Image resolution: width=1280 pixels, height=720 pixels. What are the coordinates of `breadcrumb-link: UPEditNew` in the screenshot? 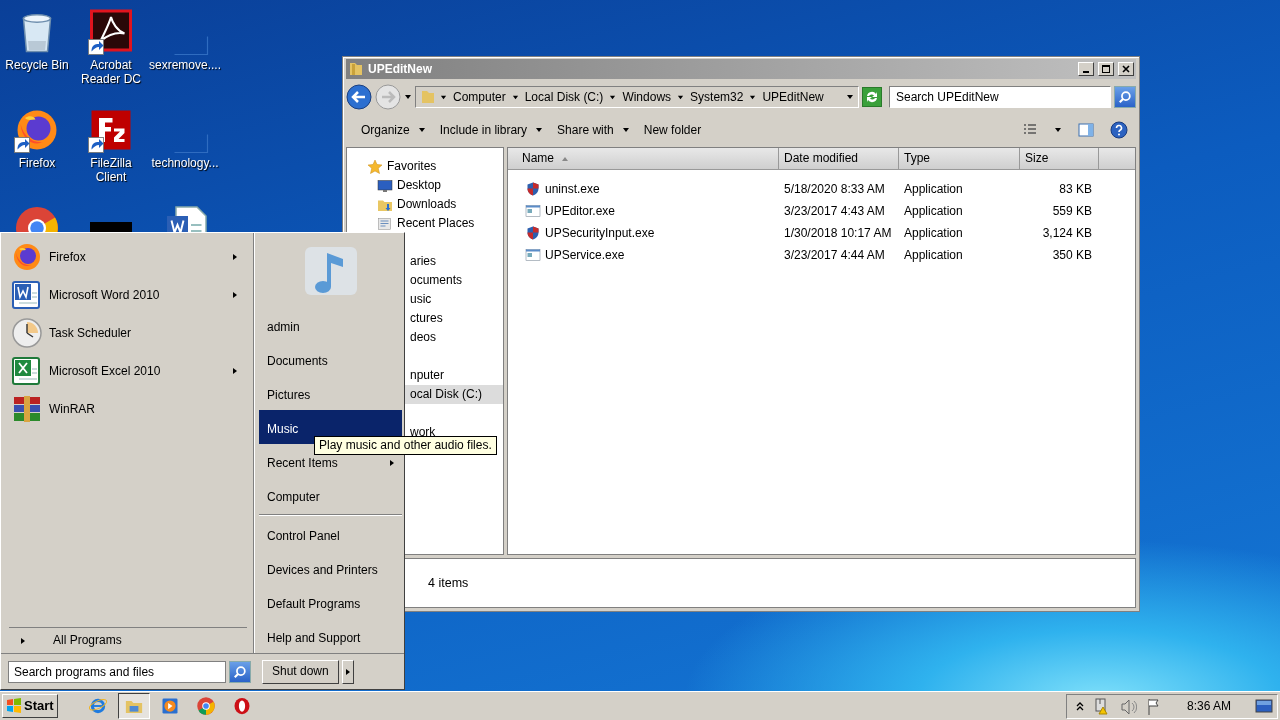 It's located at (793, 97).